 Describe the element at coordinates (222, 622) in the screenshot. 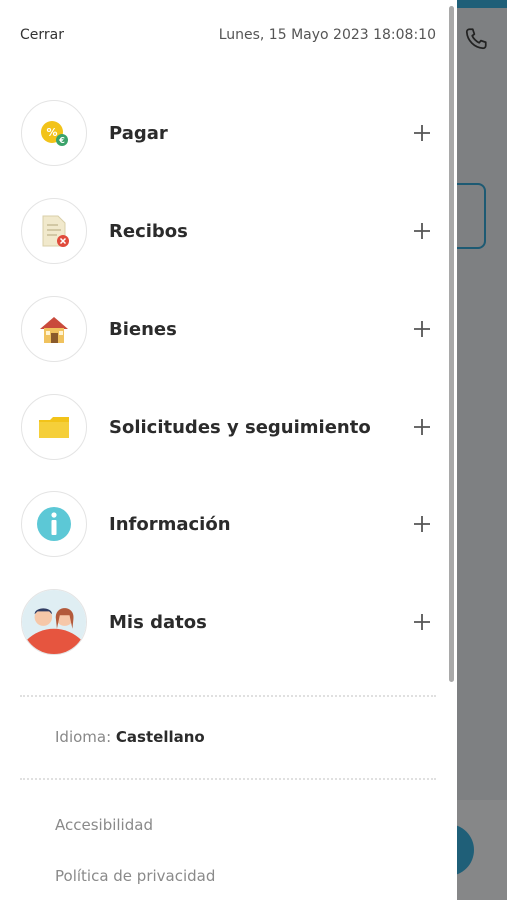

I see `menu-item-mis-datos: Mis datos` at that location.